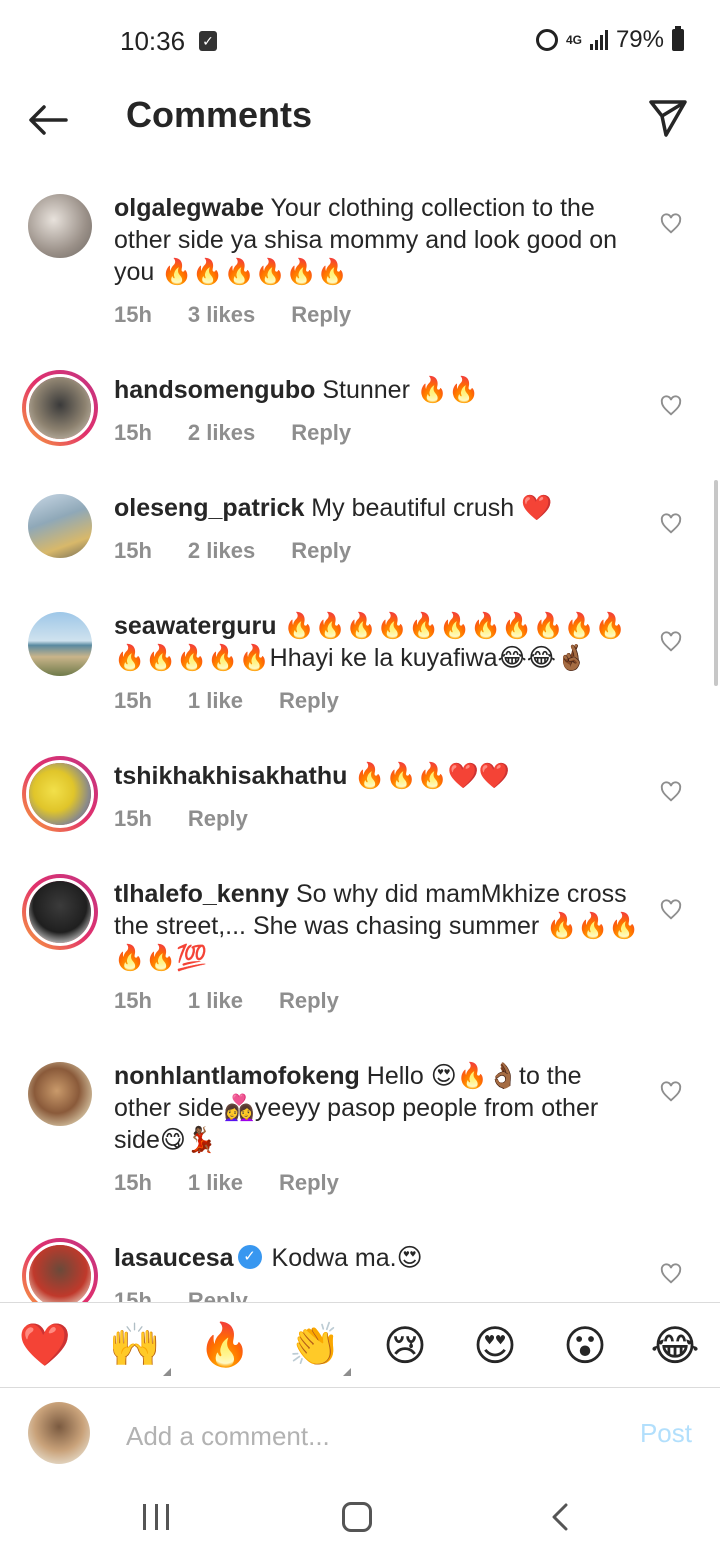 This screenshot has width=720, height=1560. What do you see at coordinates (716, 583) in the screenshot?
I see `scrollbar` at bounding box center [716, 583].